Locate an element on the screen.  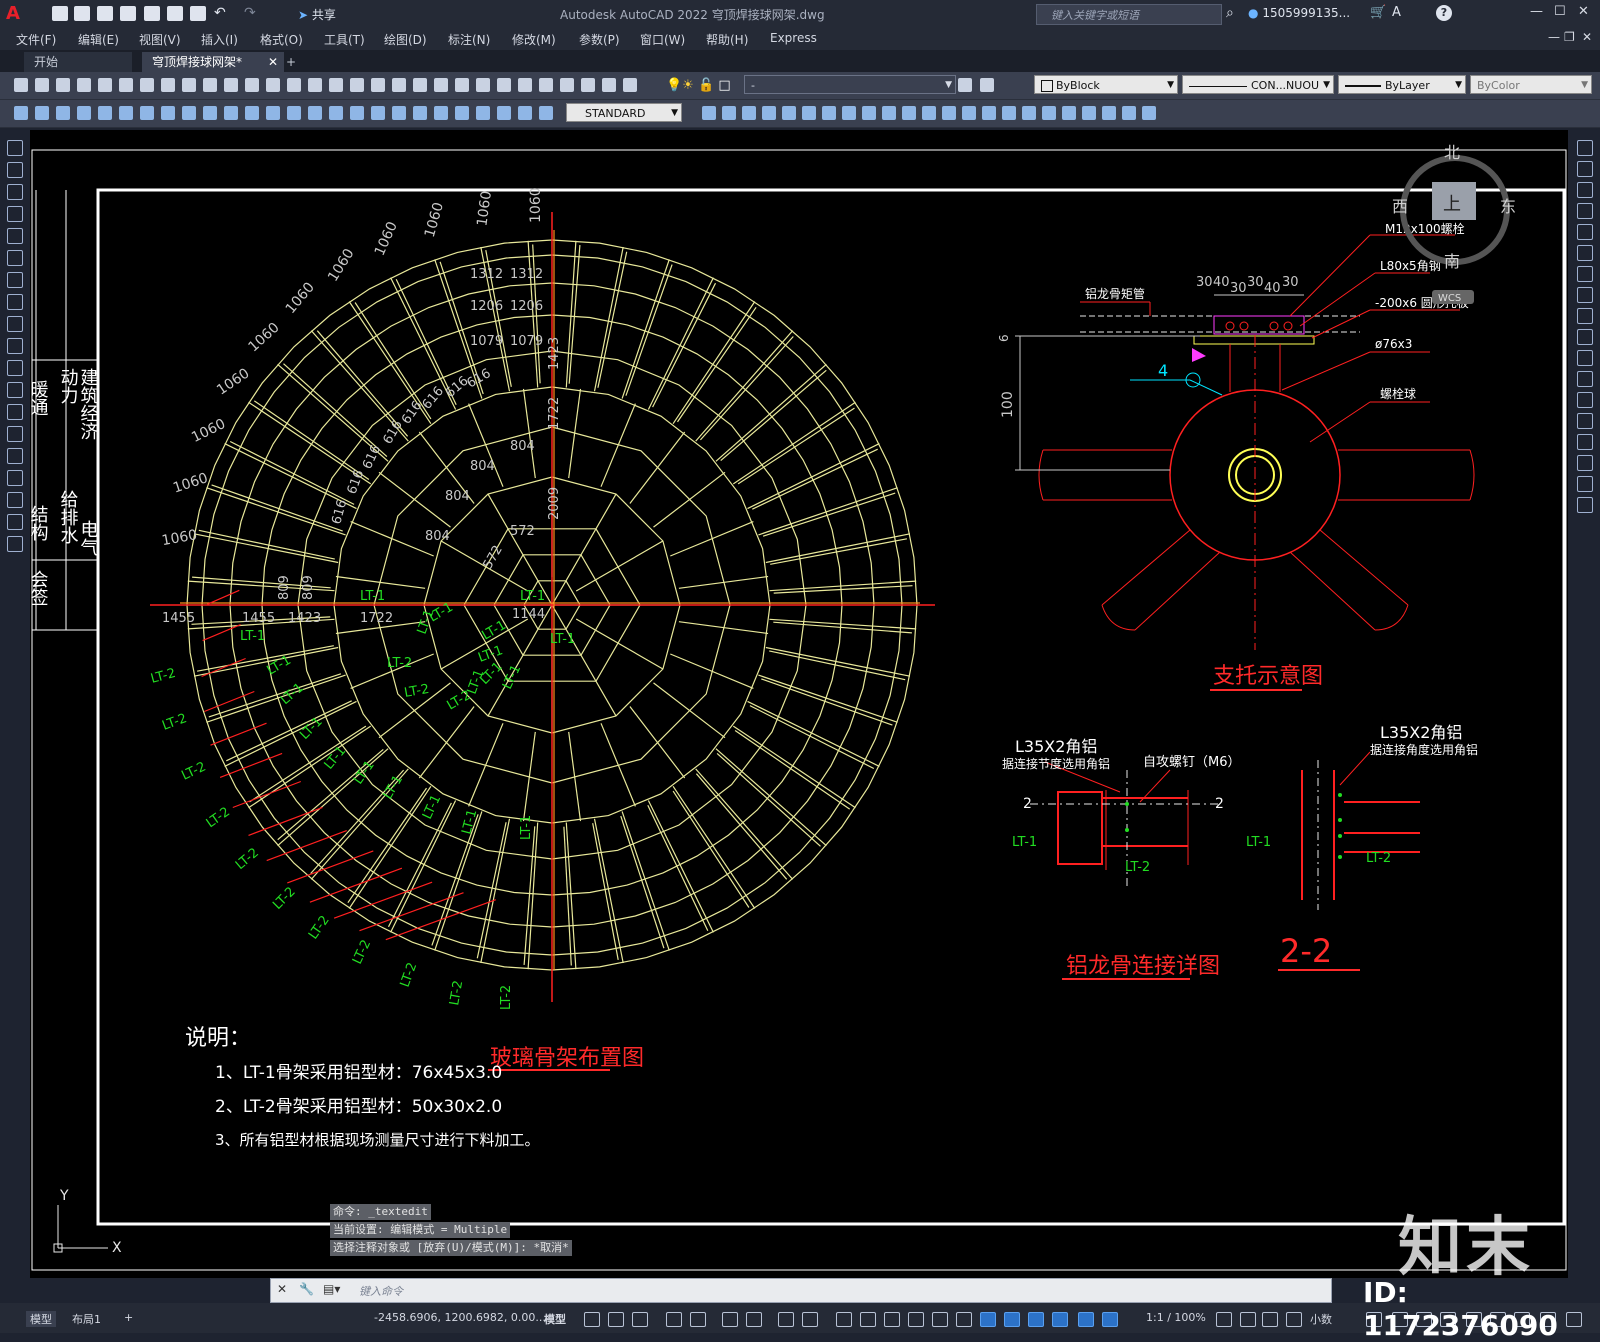
autocad-logo-icon: A is located at coordinates (16, 13).